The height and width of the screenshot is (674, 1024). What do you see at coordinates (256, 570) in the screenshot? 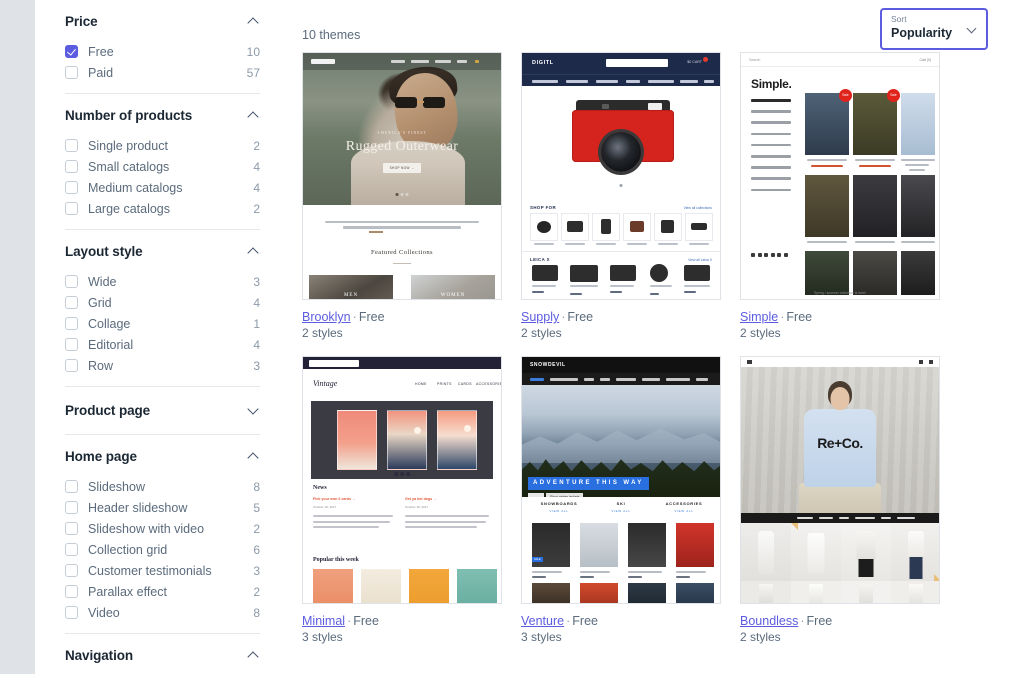
I see `filter-count: 3` at bounding box center [256, 570].